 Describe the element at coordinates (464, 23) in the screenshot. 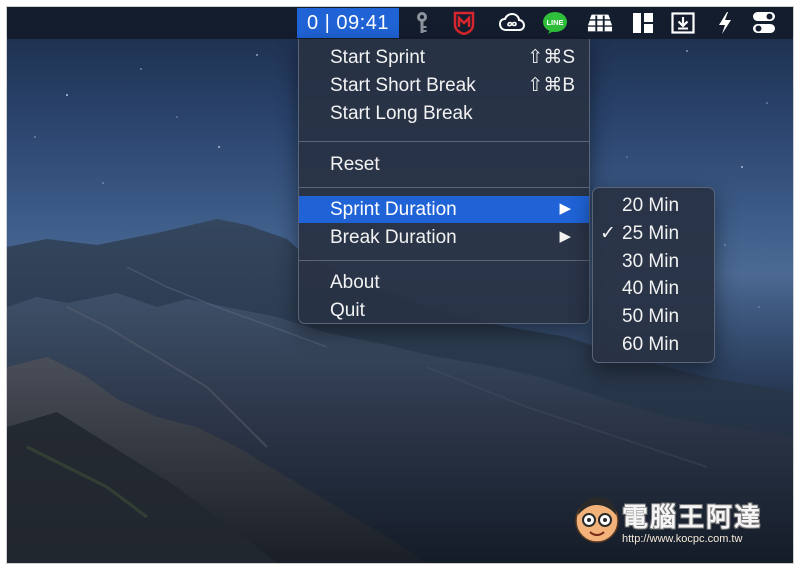

I see `mcafee-icon` at that location.